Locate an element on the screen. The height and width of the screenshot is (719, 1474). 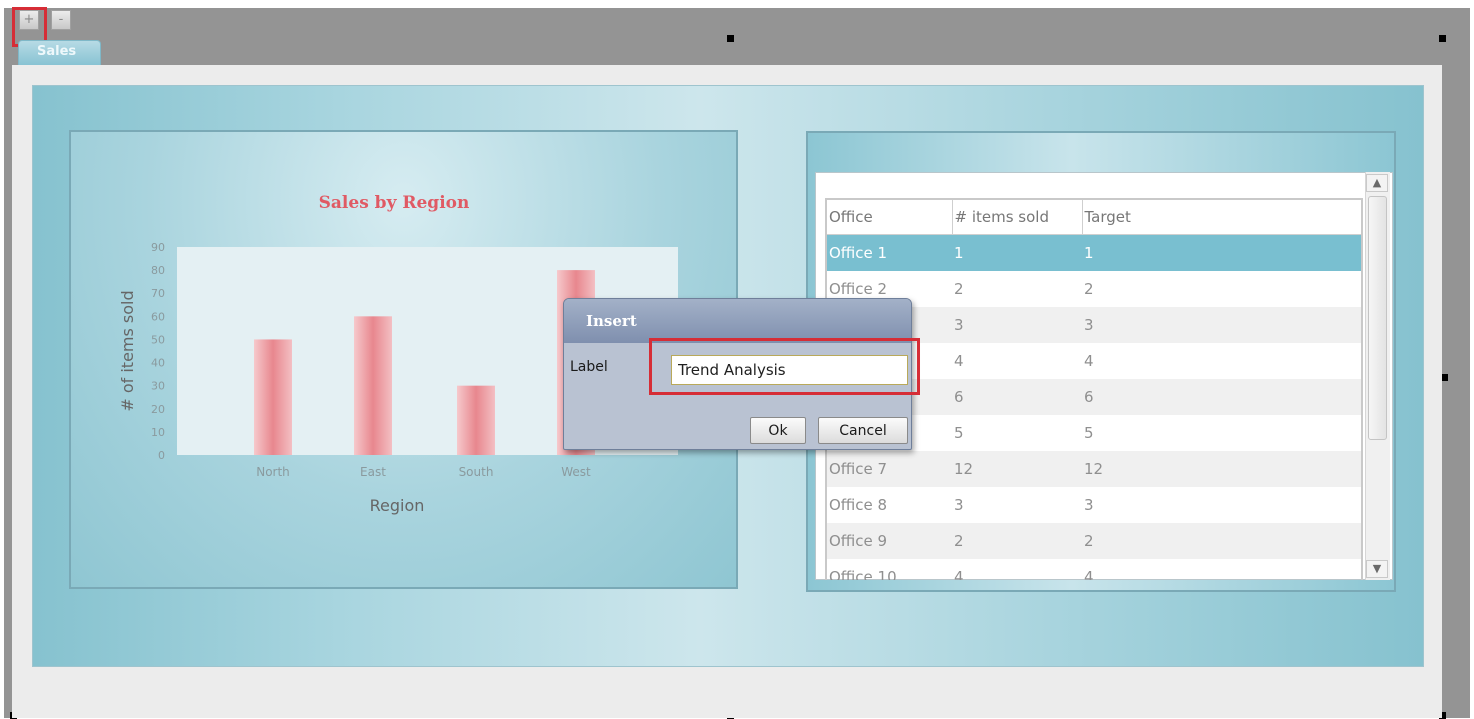
column-header-office: Office is located at coordinates (890, 217).